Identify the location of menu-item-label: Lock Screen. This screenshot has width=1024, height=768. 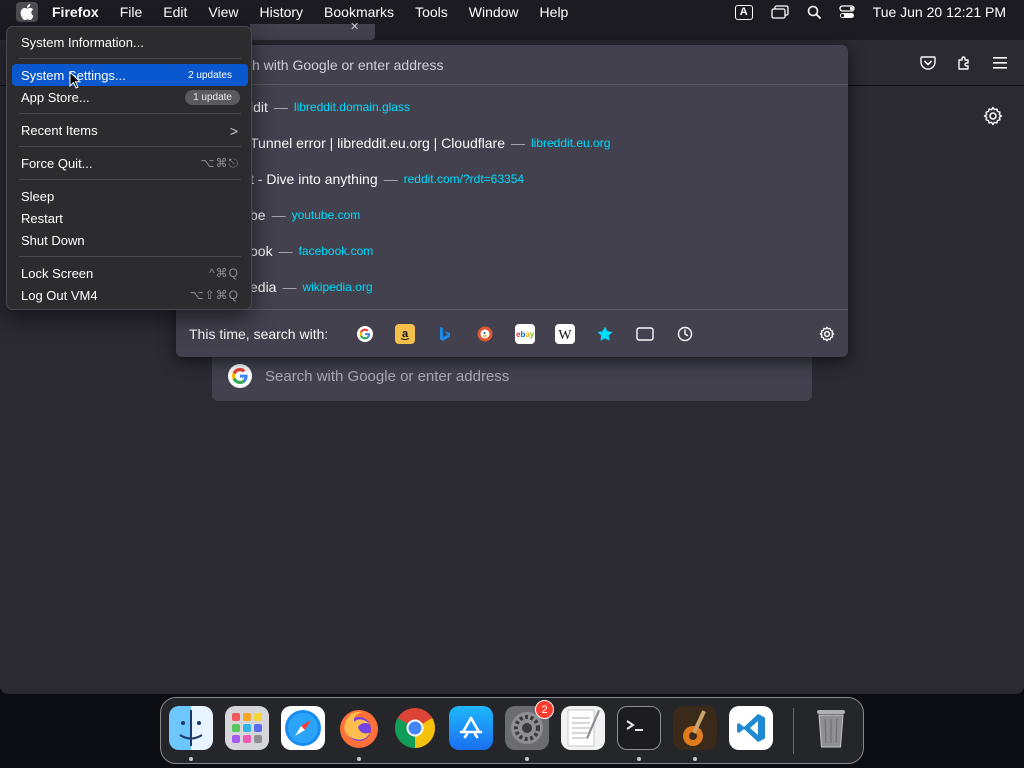
(57, 273).